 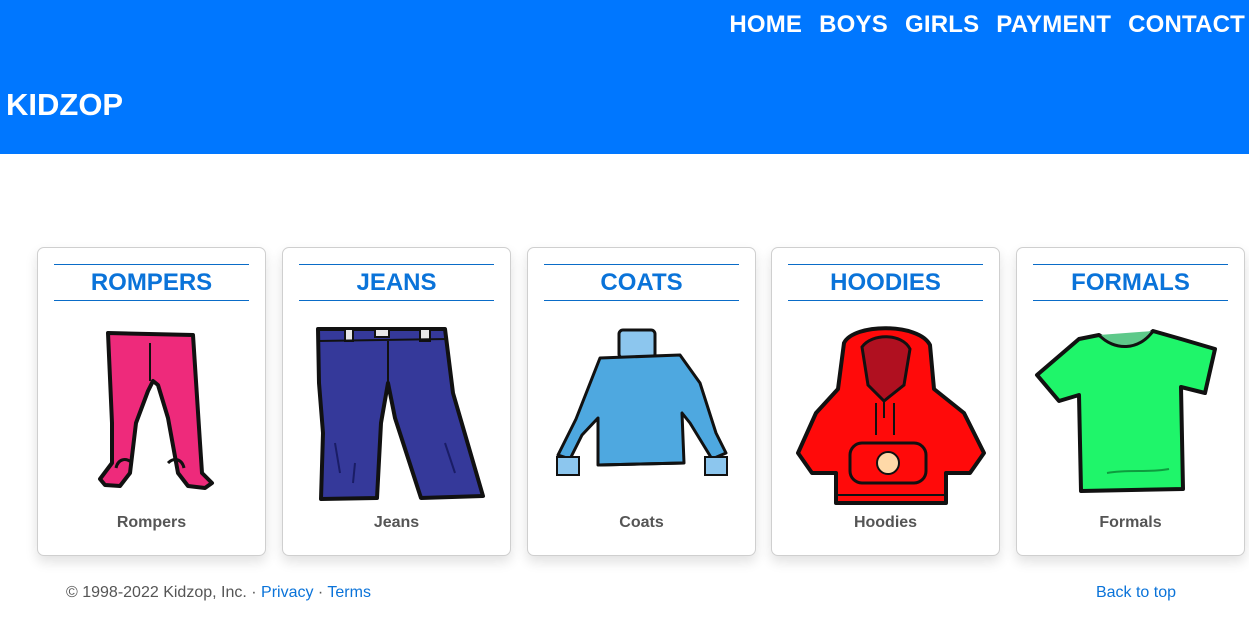 I want to click on green-tshirt-icon, so click(x=1131, y=415).